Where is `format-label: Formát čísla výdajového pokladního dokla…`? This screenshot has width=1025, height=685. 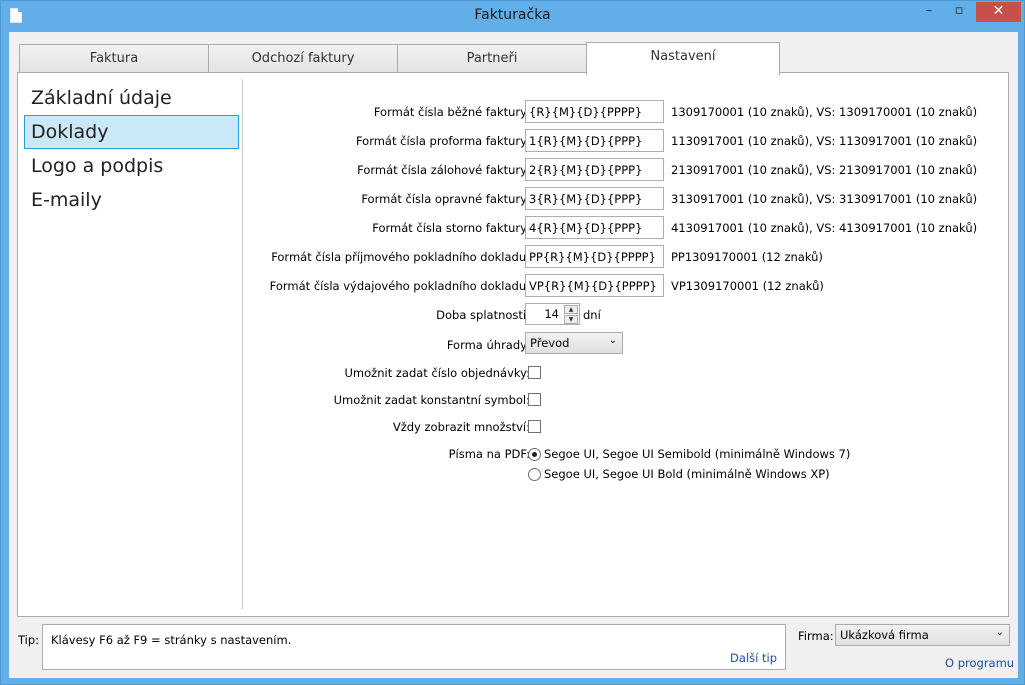
format-label: Formát čísla výdajového pokladního dokla… is located at coordinates (399, 286).